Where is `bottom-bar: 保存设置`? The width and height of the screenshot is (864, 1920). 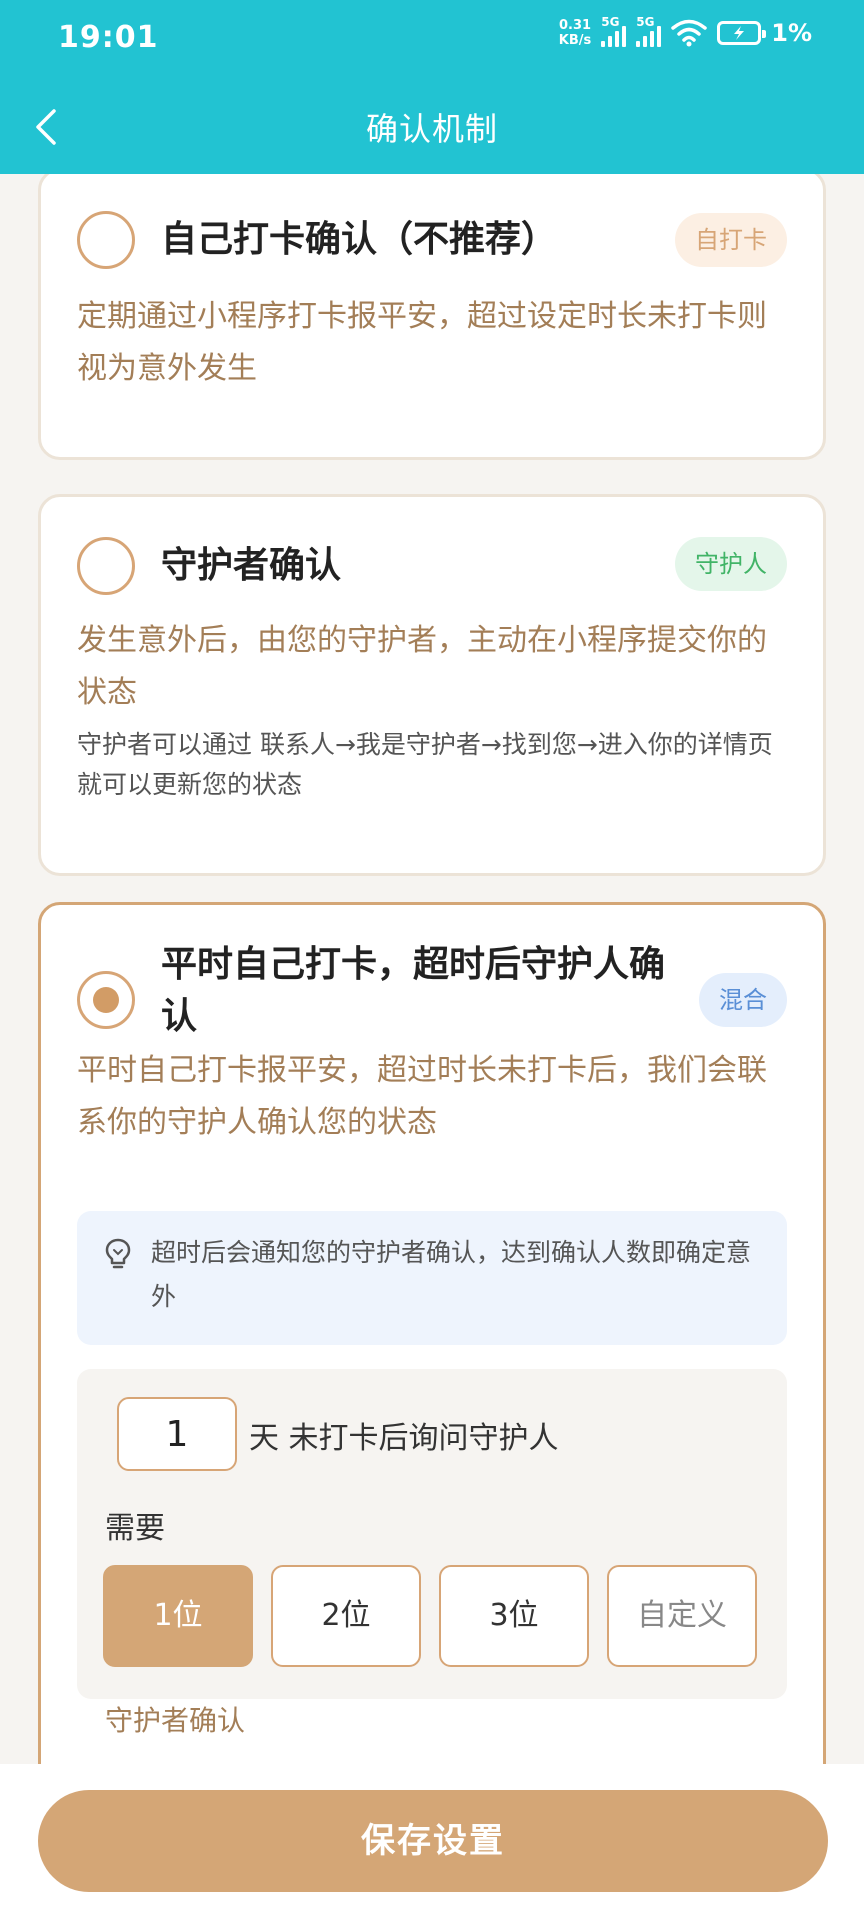
bottom-bar: 保存设置 is located at coordinates (432, 1842).